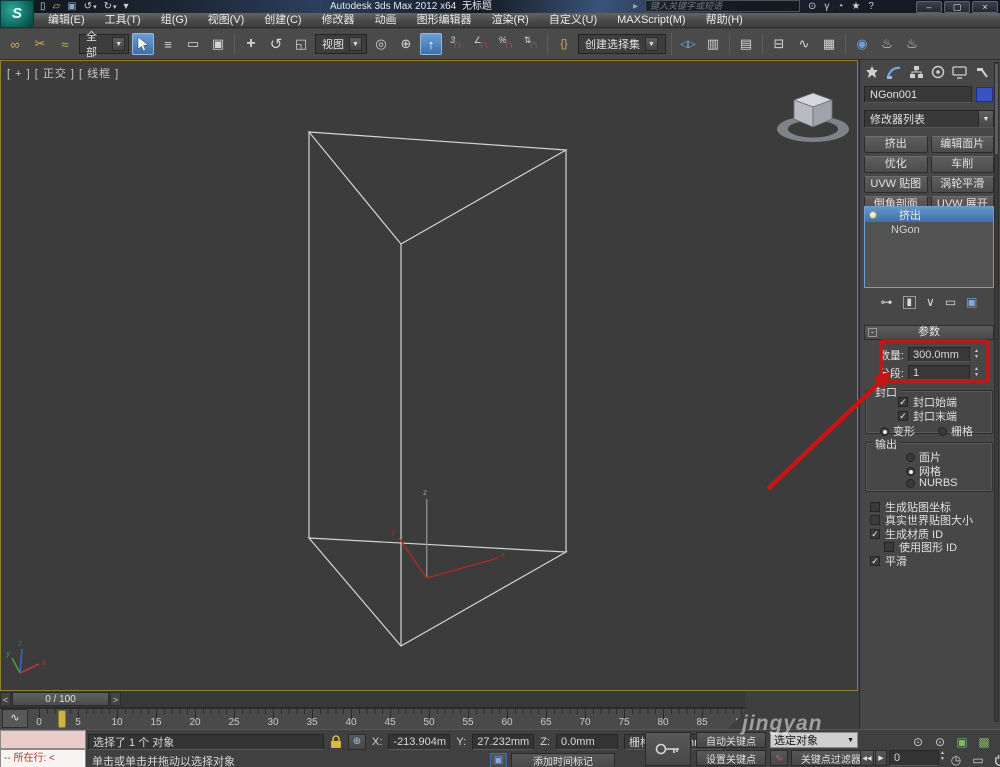  I want to click on tab-modify-icon, so click(894, 72).